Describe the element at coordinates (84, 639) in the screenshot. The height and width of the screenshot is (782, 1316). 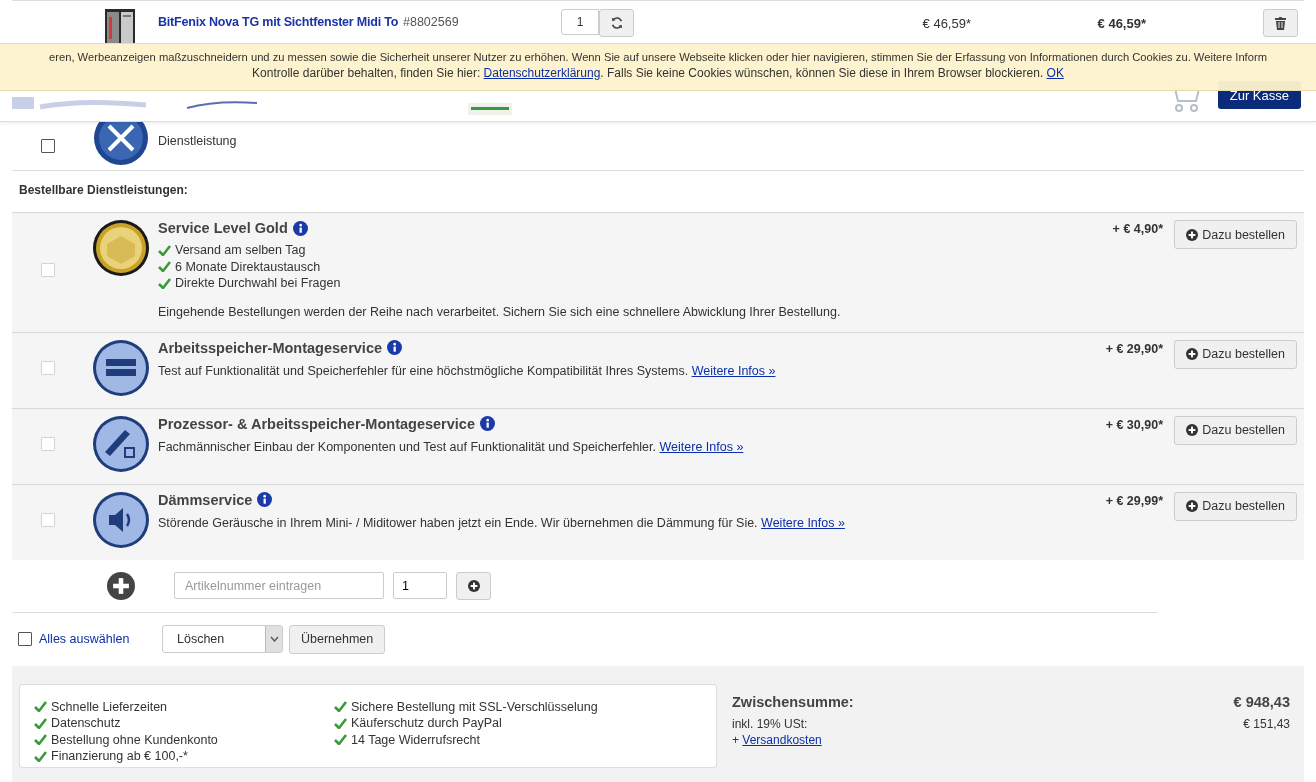
I see `select-all-link: Alles auswählen` at that location.